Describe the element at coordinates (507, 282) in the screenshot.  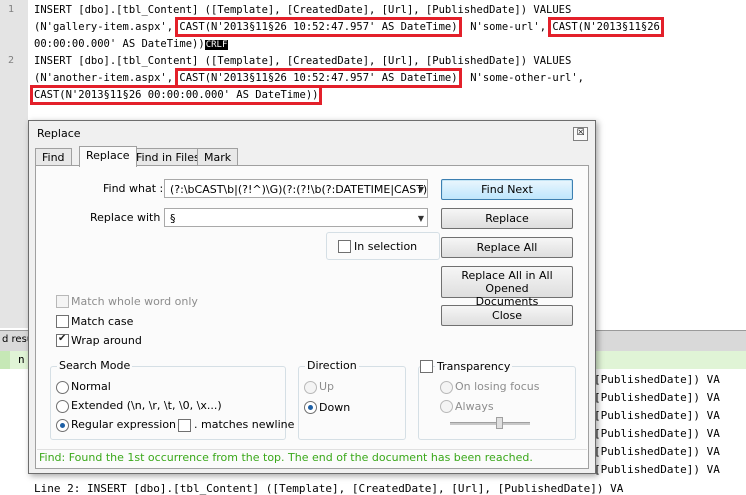
I see `replace-all-opened-line1: Replace All in All Opened` at that location.